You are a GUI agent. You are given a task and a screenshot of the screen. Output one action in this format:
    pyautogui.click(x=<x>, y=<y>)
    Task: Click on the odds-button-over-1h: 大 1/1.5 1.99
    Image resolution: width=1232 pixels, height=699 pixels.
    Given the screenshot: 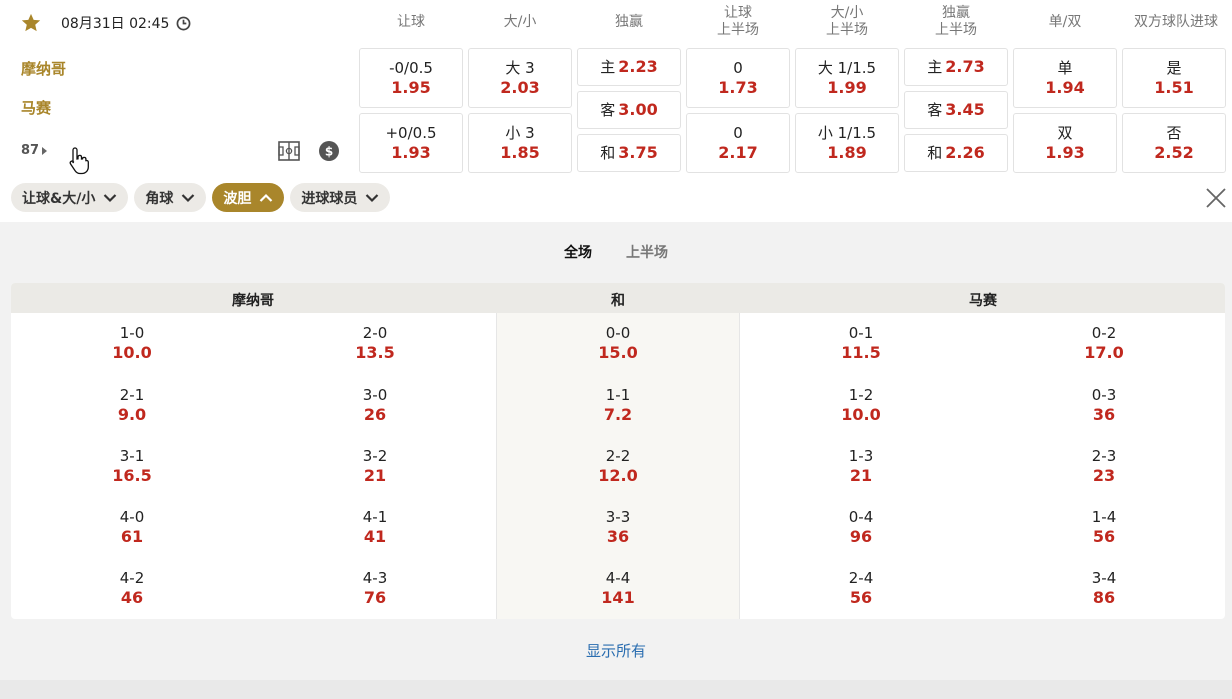 What is the action you would take?
    pyautogui.click(x=847, y=78)
    